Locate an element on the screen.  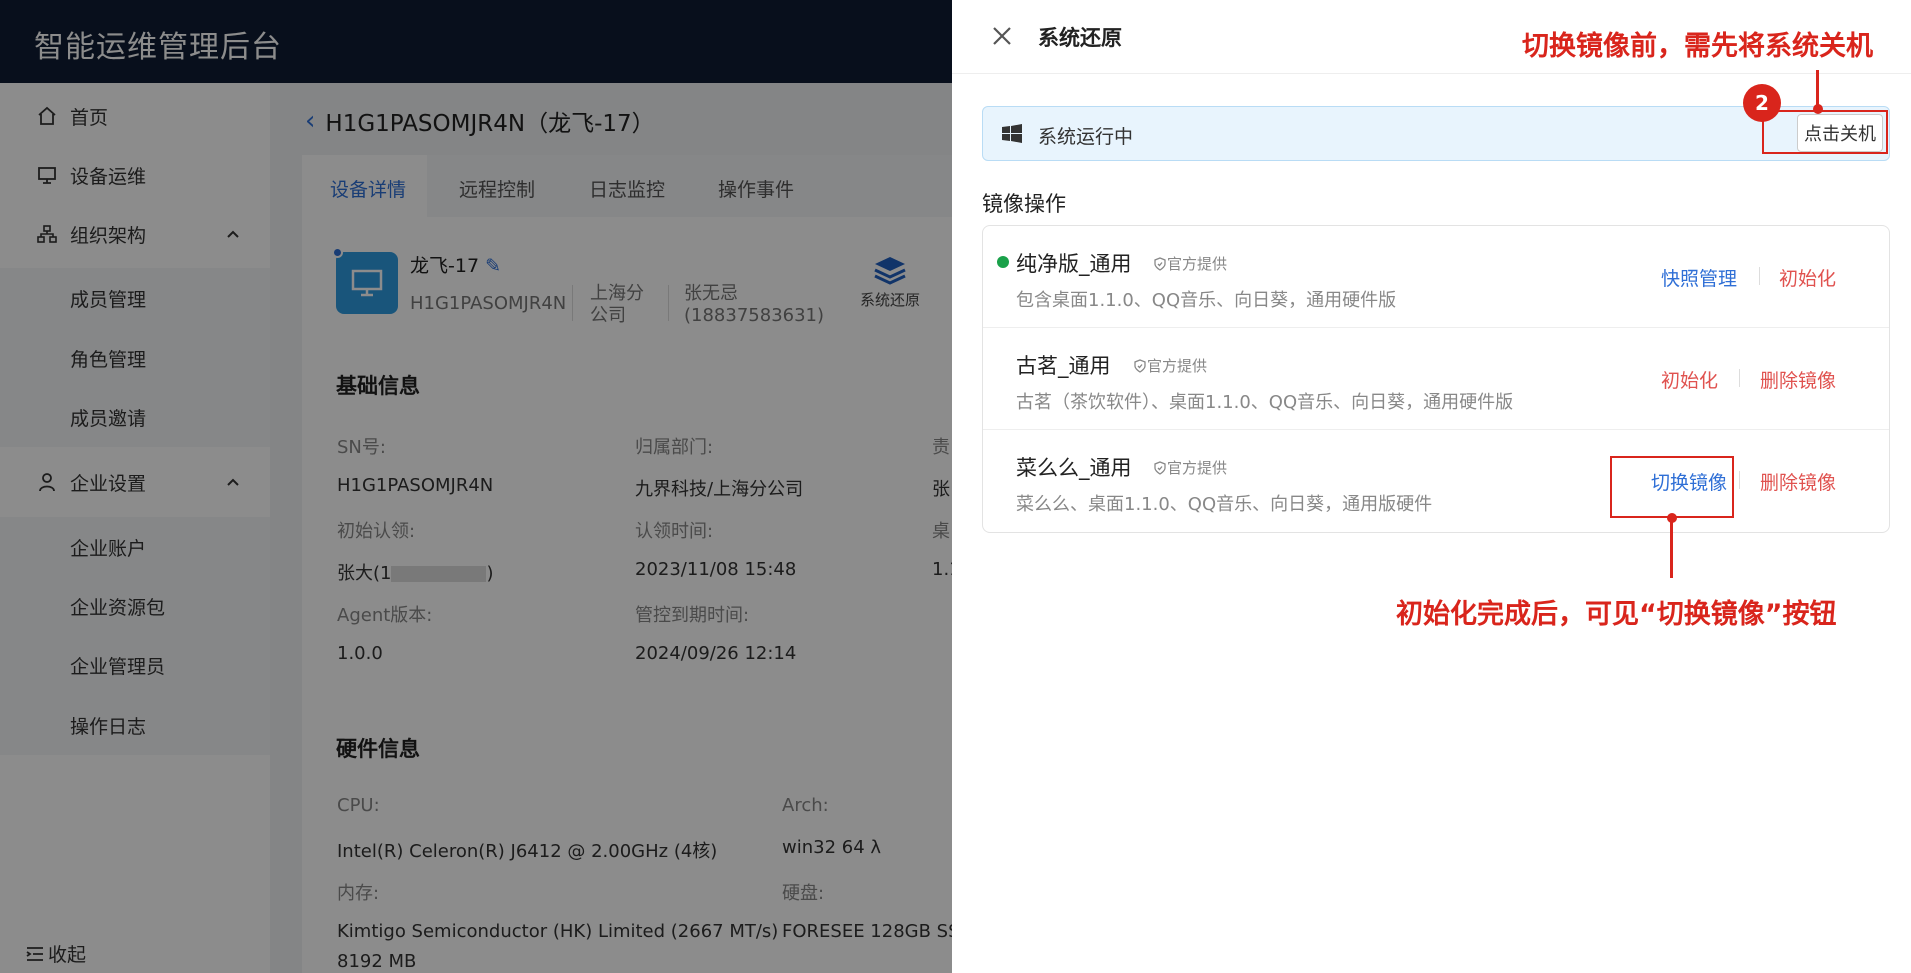
annotation-switch-box is located at coordinates (1672, 487).